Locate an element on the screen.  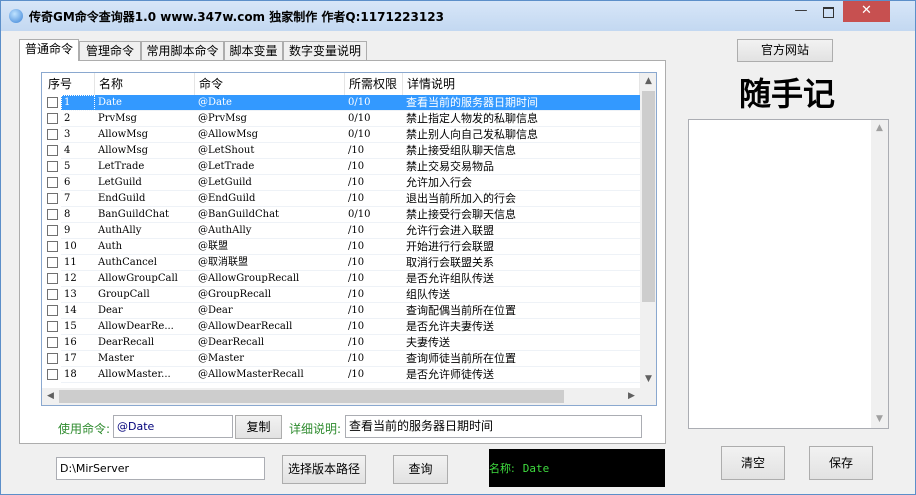
table-row: 9 AuthAlly @AuthAlly/10 允许行会进入联盟 is located at coordinates (341, 231).